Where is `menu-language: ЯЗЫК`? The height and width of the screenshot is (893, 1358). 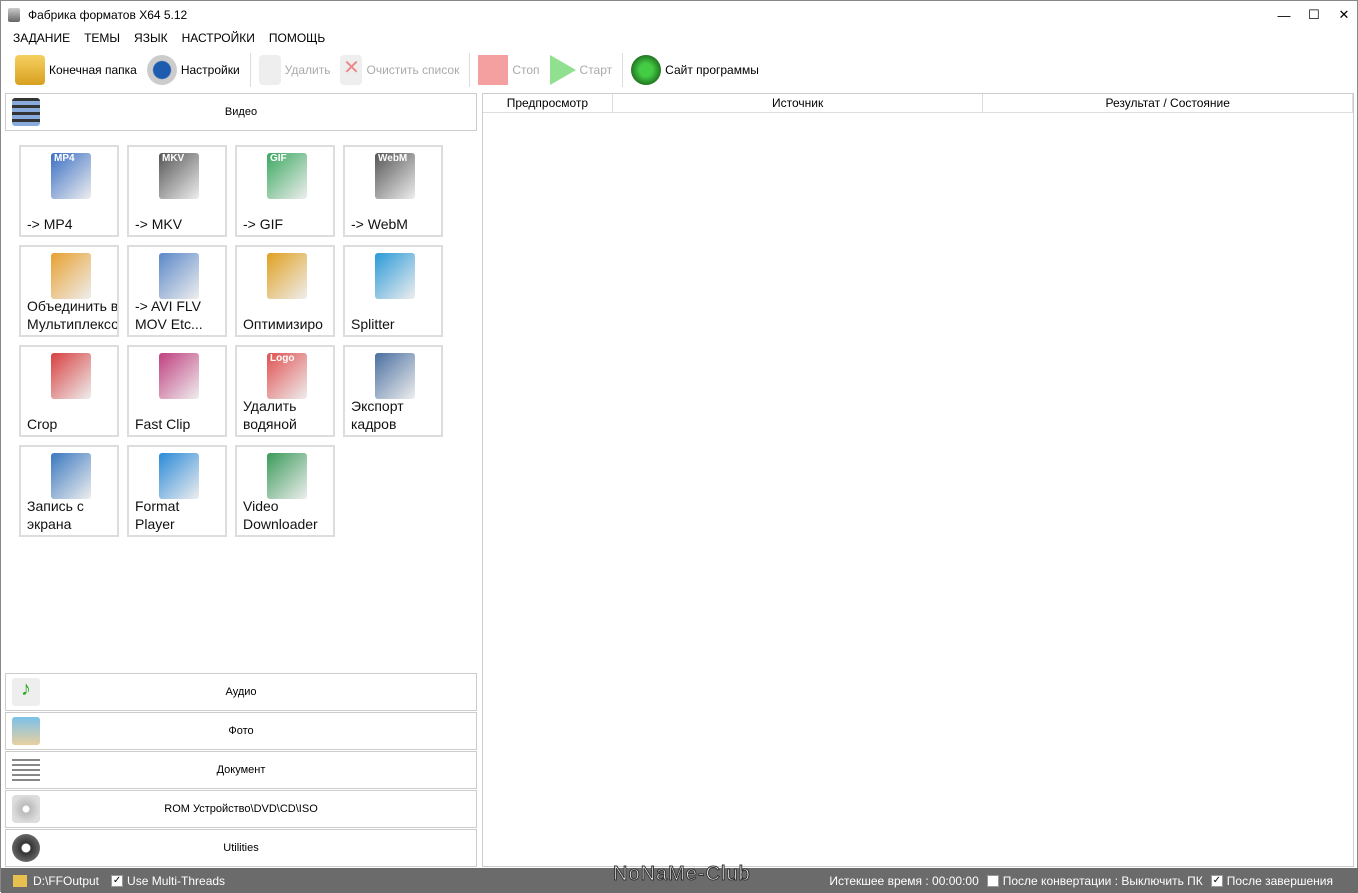 menu-language: ЯЗЫК is located at coordinates (151, 38).